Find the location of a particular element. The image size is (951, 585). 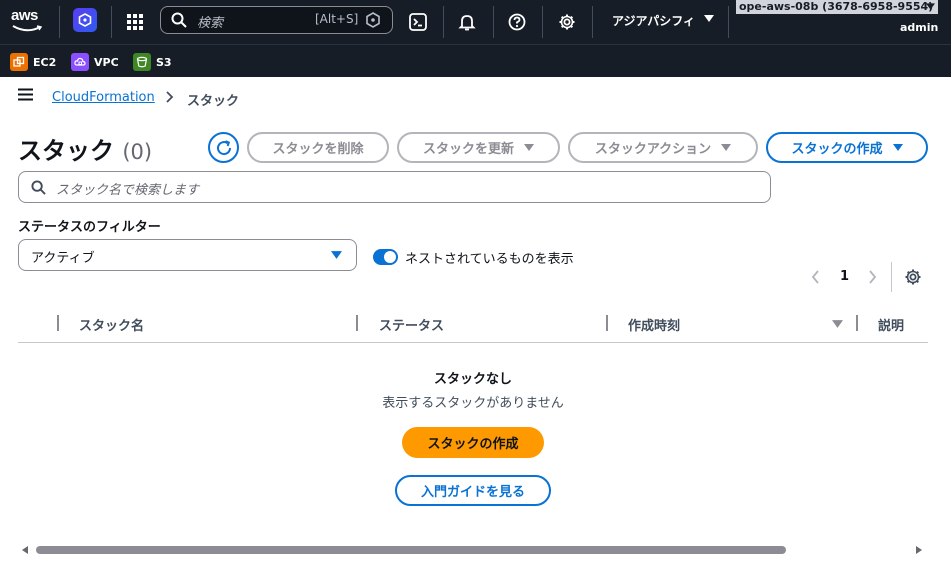

global-search-placeholder: 検索 is located at coordinates (210, 23).